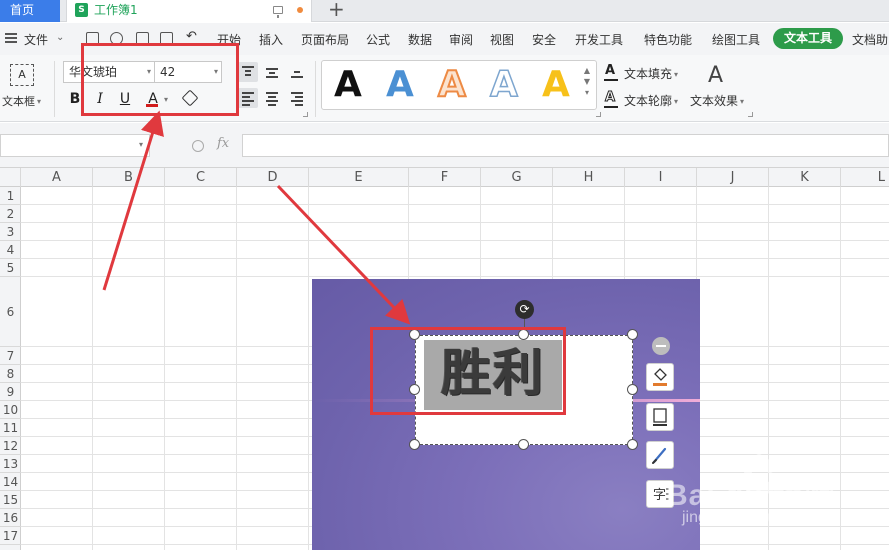 This screenshot has width=889, height=550. I want to click on tab-home: 首页, so click(30, 11).